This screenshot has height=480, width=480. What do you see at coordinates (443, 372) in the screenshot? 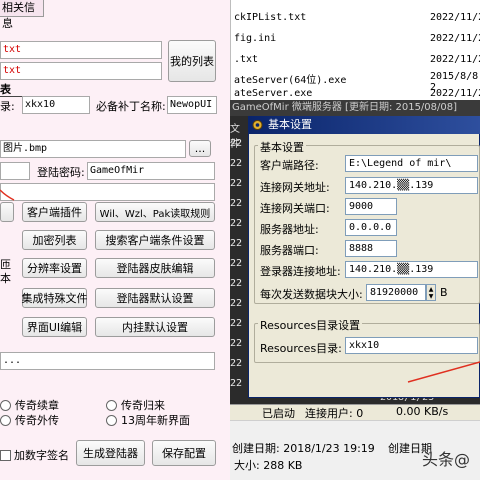
I see `red-arrow-right` at bounding box center [443, 372].